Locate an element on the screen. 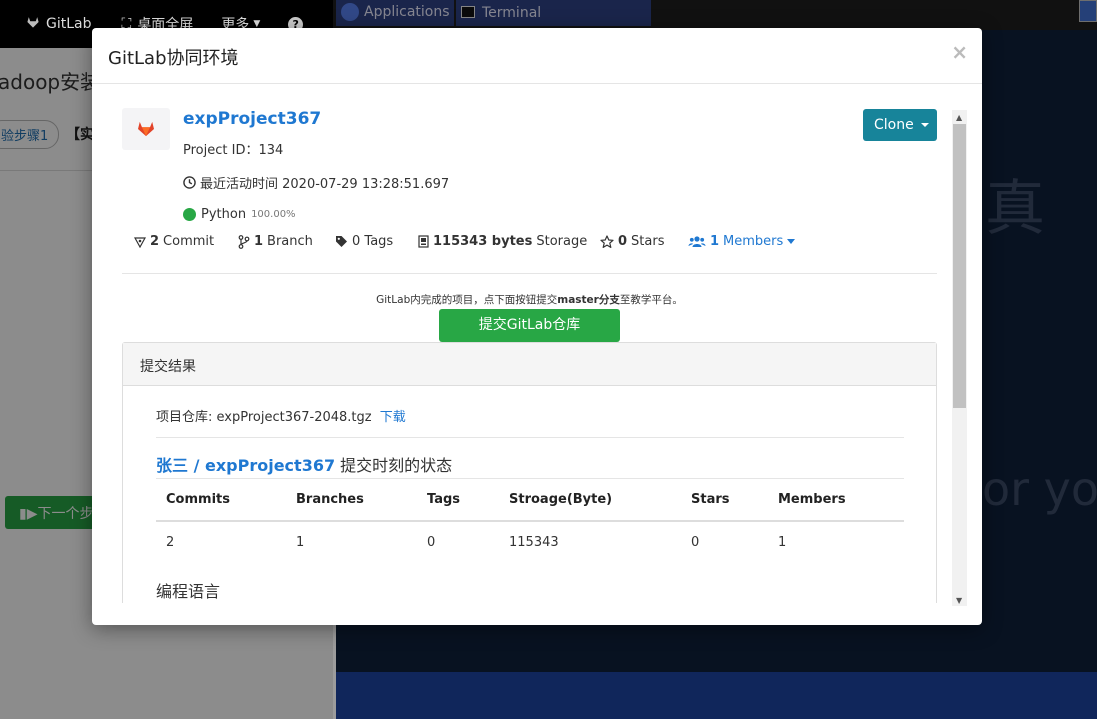 The height and width of the screenshot is (719, 1097). nav-brand: GitLab is located at coordinates (59, 24).